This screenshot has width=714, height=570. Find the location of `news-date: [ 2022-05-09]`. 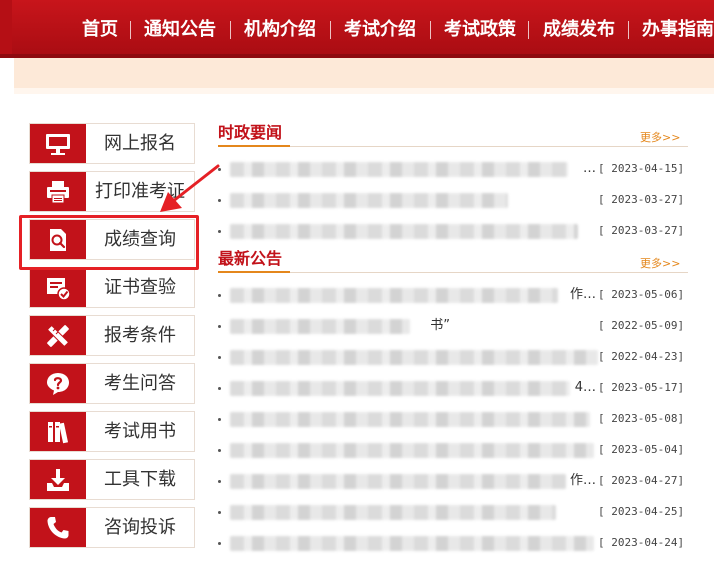

news-date: [ 2022-05-09] is located at coordinates (641, 325).